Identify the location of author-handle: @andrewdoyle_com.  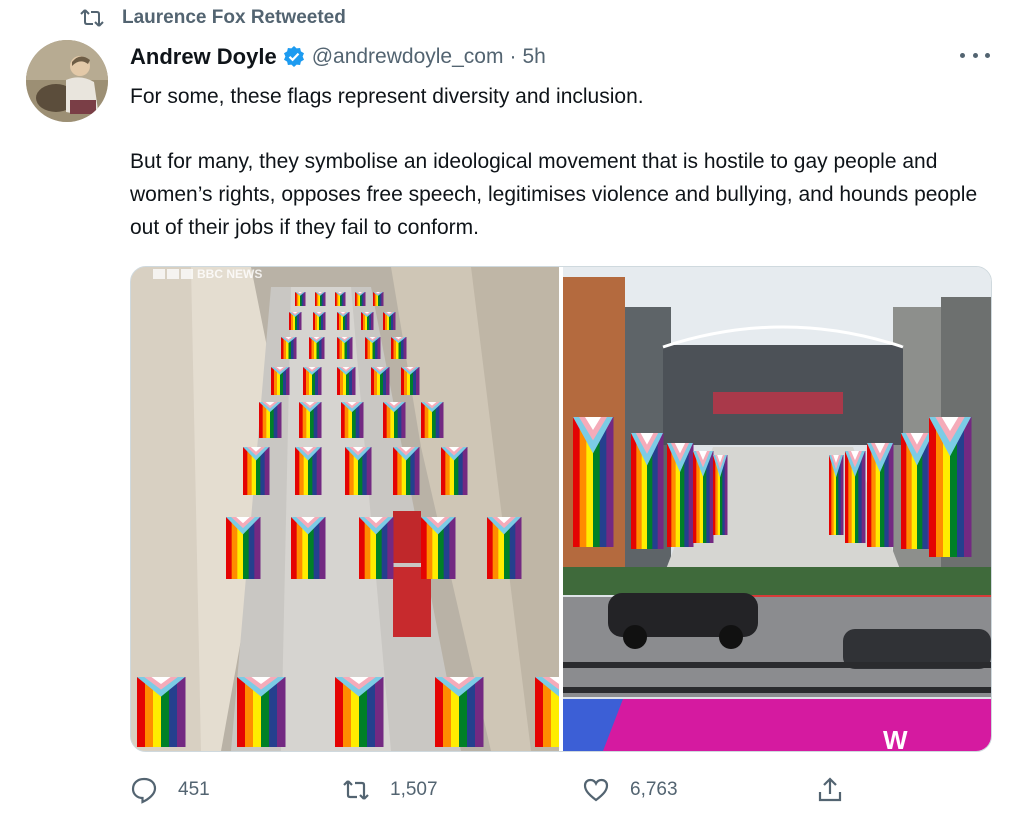
(408, 57).